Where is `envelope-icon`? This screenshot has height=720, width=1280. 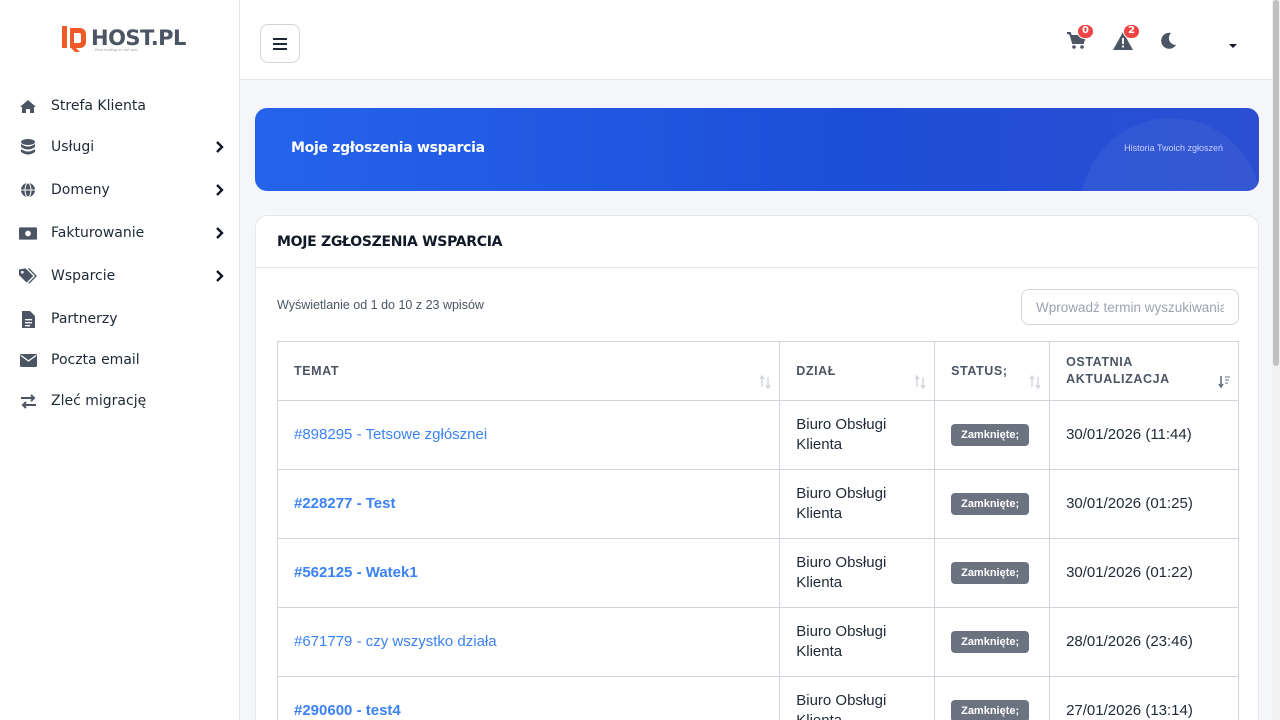 envelope-icon is located at coordinates (28, 360).